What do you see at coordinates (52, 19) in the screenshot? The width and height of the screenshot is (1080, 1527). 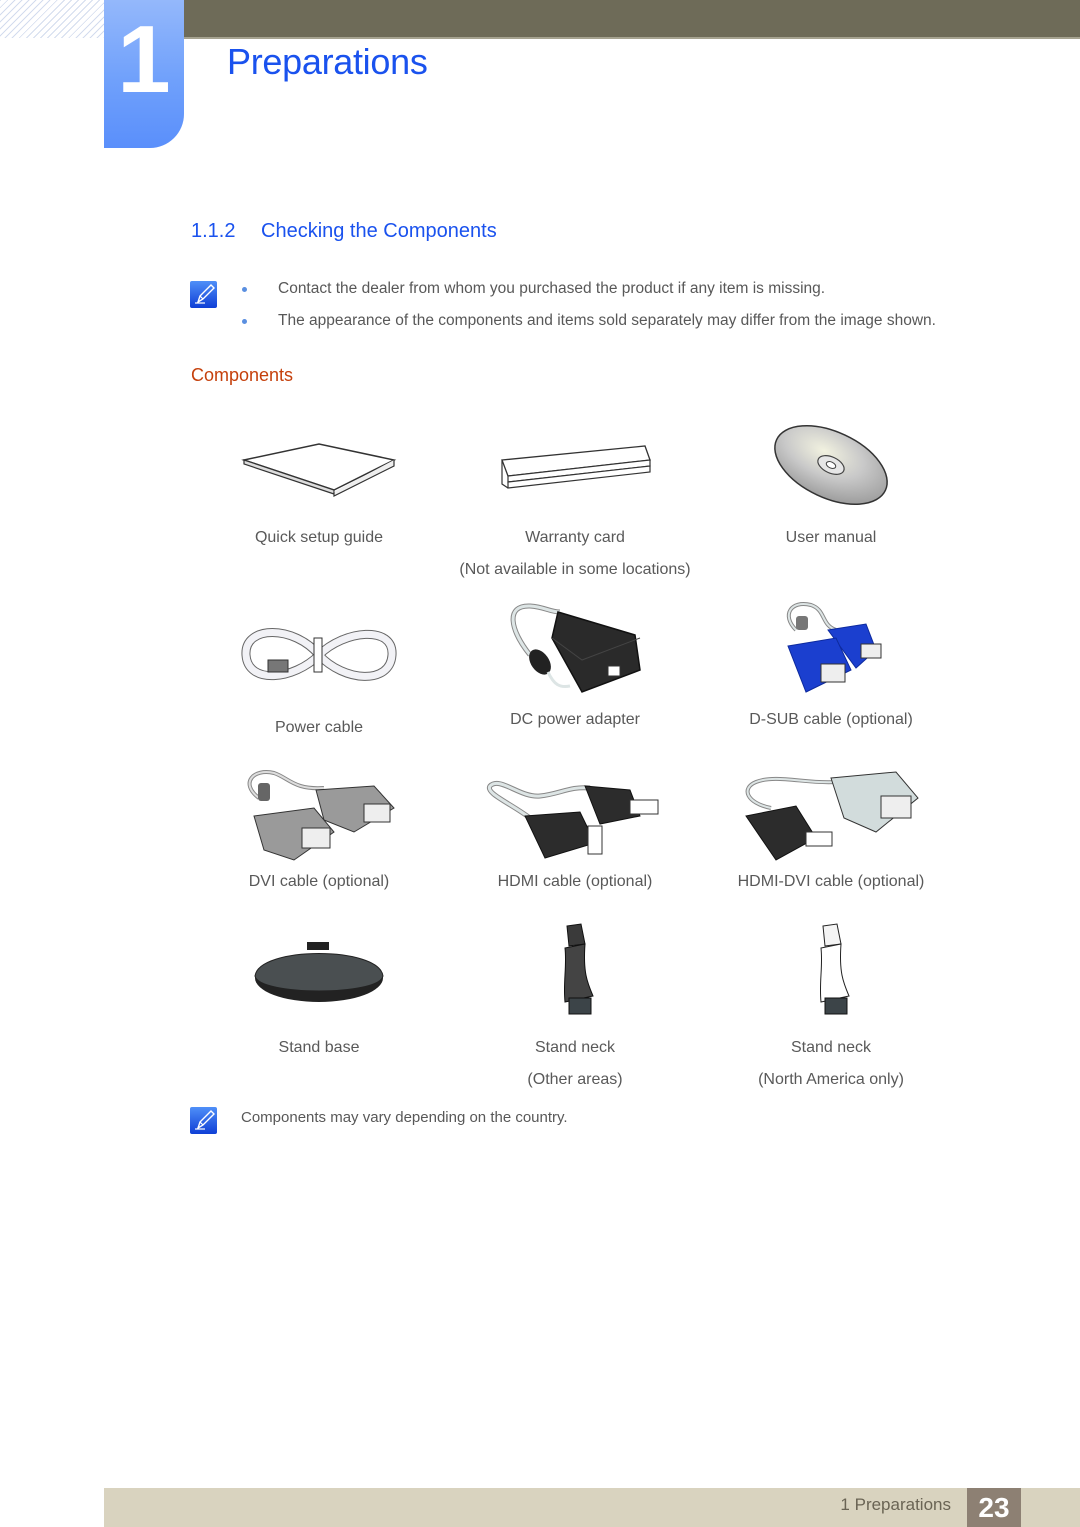 I see `header-hatch-decoration` at bounding box center [52, 19].